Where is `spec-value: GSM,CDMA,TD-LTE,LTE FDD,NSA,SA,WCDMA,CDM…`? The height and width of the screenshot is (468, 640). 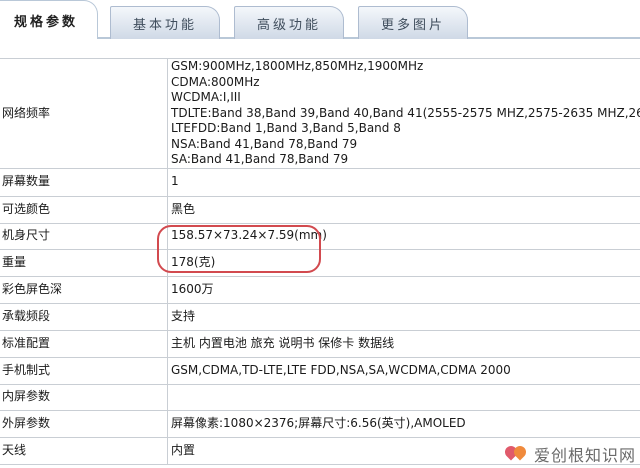 spec-value: GSM,CDMA,TD-LTE,LTE FDD,NSA,SA,WCDMA,CDM… is located at coordinates (403, 371).